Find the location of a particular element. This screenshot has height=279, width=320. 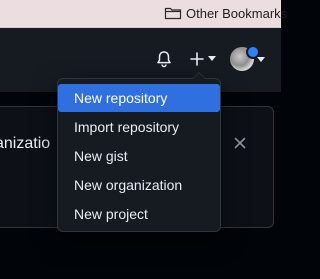

bell-icon is located at coordinates (164, 59).